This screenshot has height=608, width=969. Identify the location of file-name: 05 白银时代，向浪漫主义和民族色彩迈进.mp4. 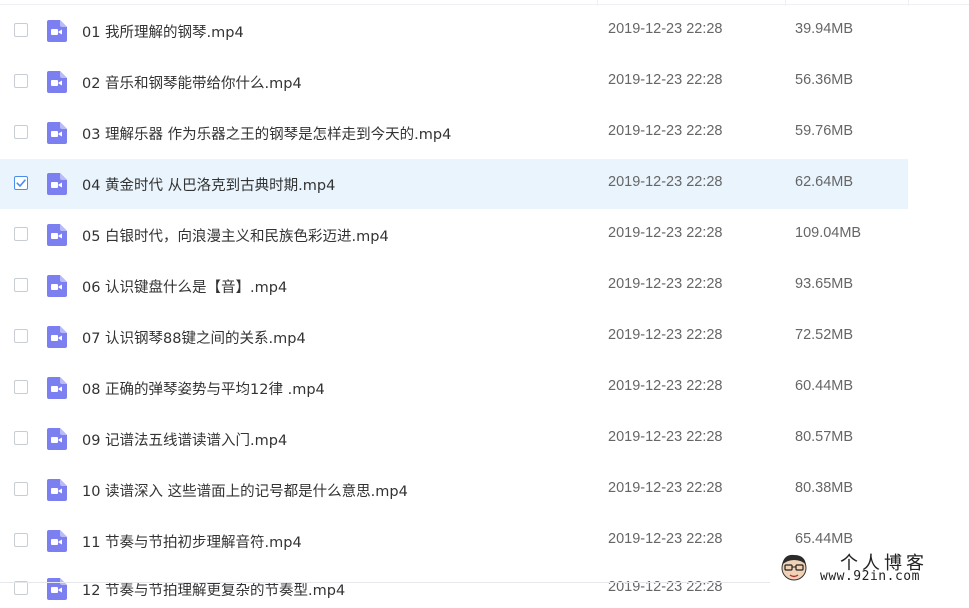
(235, 235).